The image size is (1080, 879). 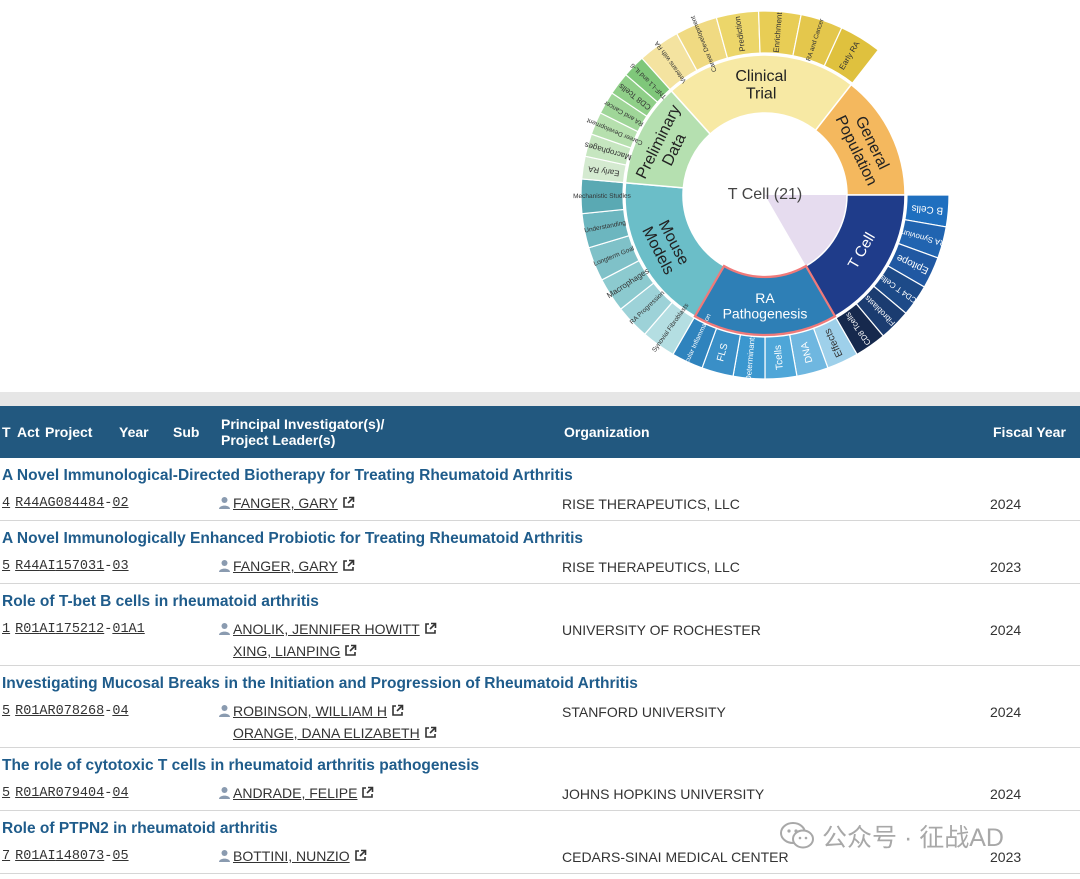 What do you see at coordinates (80, 793) in the screenshot?
I see `project-serial: 079404` at bounding box center [80, 793].